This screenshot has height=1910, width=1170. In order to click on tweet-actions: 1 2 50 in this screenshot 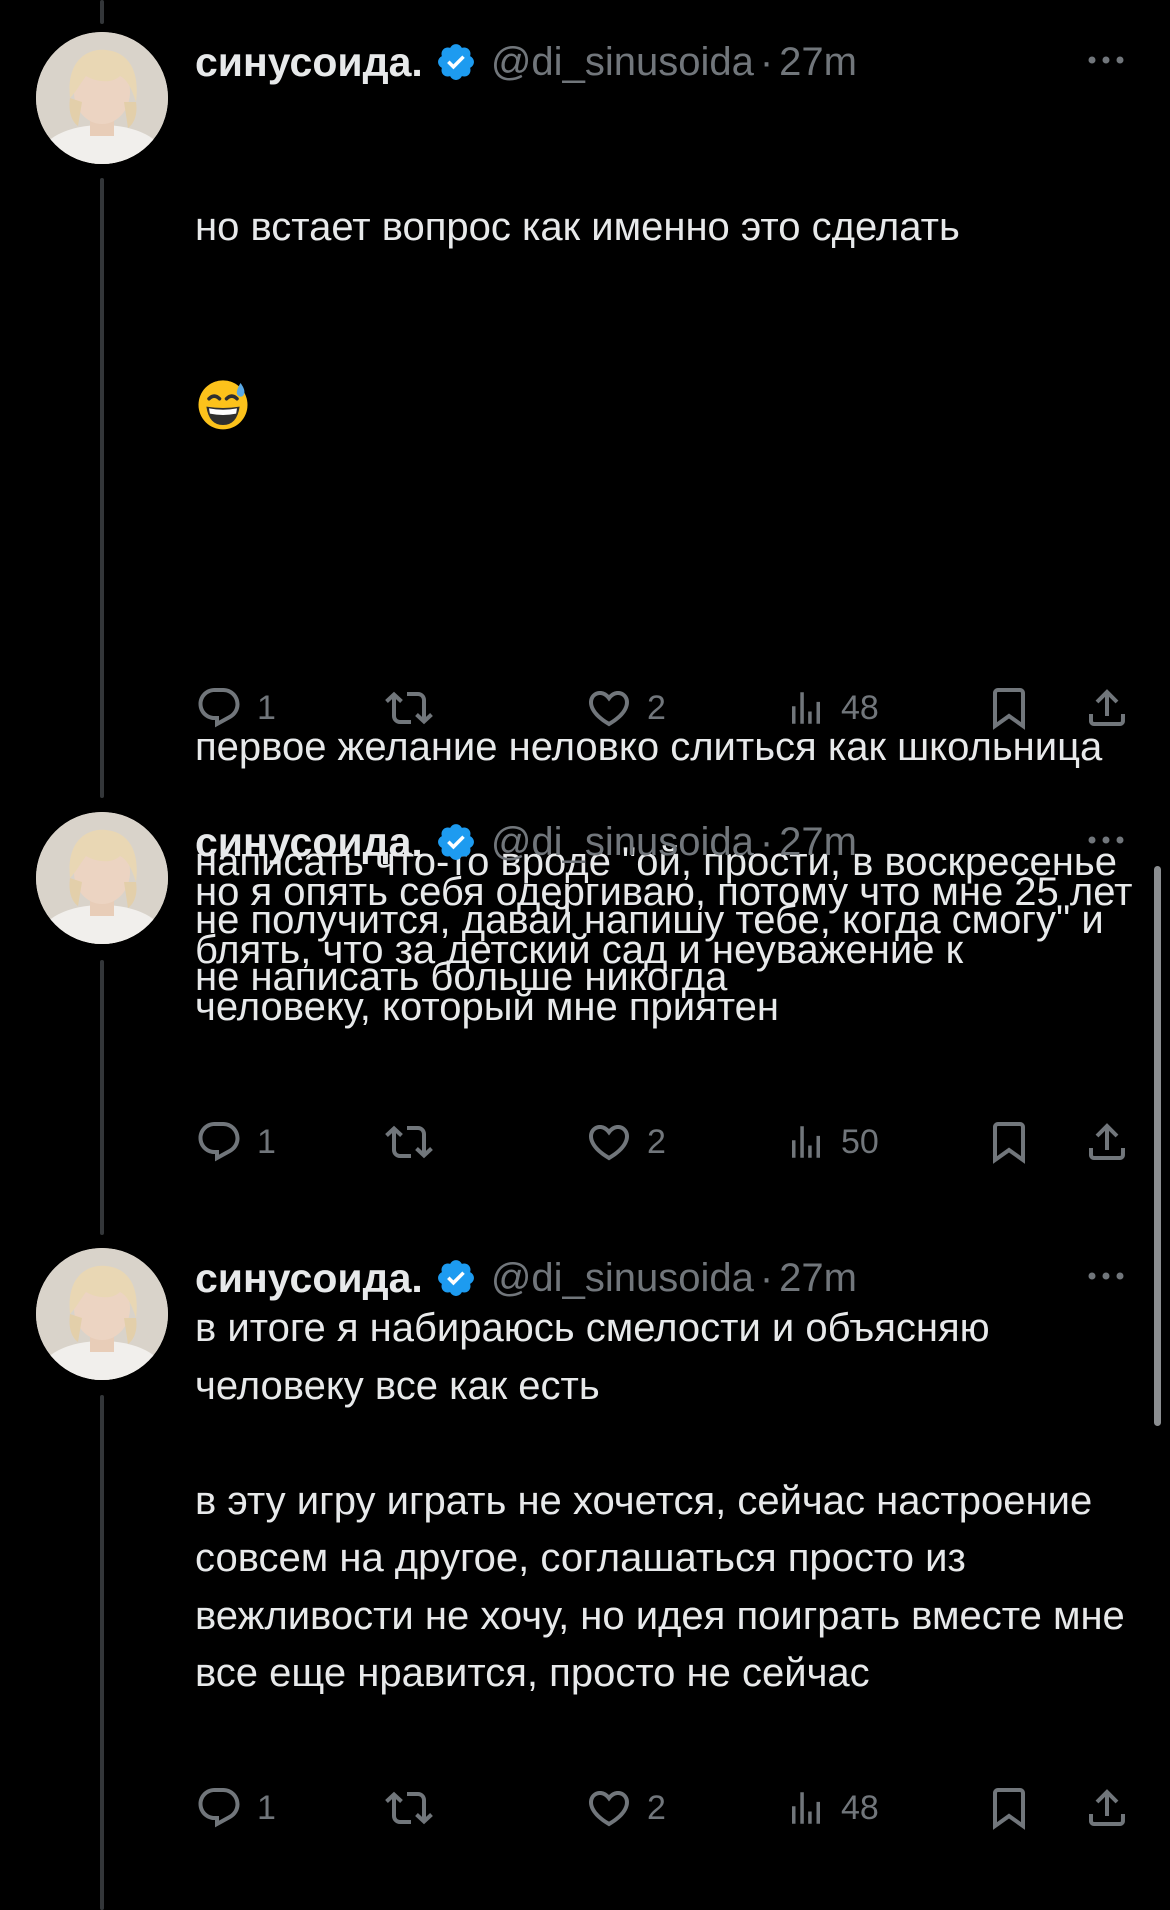, I will do `click(665, 1142)`.